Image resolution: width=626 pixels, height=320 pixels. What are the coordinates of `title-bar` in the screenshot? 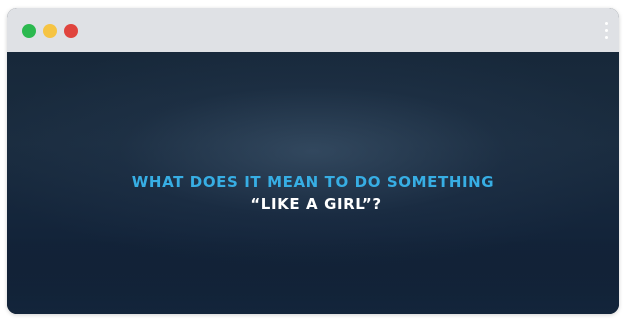 It's located at (313, 30).